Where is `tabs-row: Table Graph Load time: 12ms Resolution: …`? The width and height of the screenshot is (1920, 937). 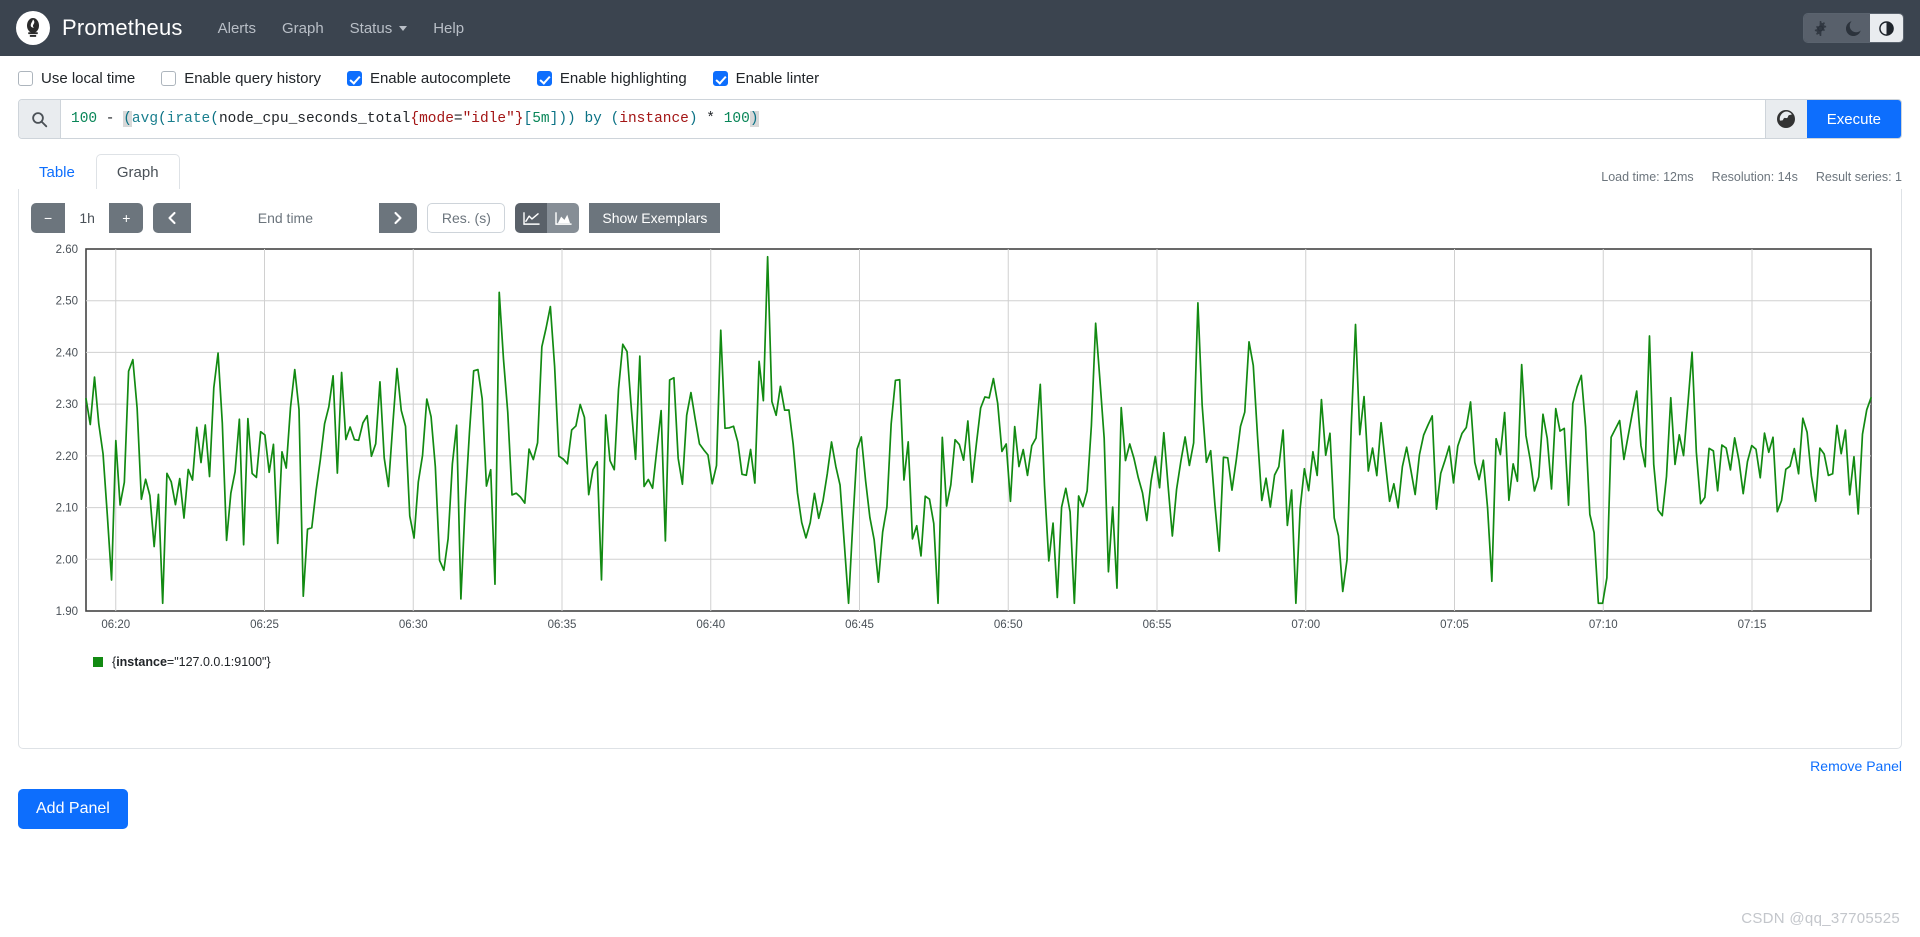 tabs-row: Table Graph Load time: 12ms Resolution: … is located at coordinates (960, 164).